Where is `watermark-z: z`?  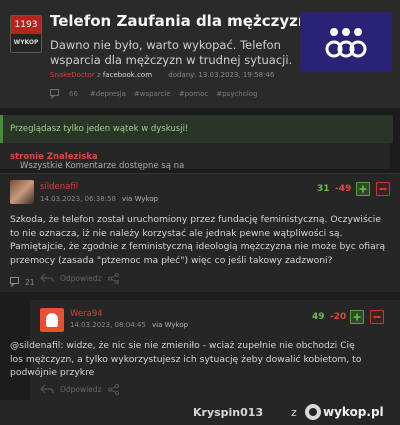
watermark-z: z is located at coordinates (294, 412).